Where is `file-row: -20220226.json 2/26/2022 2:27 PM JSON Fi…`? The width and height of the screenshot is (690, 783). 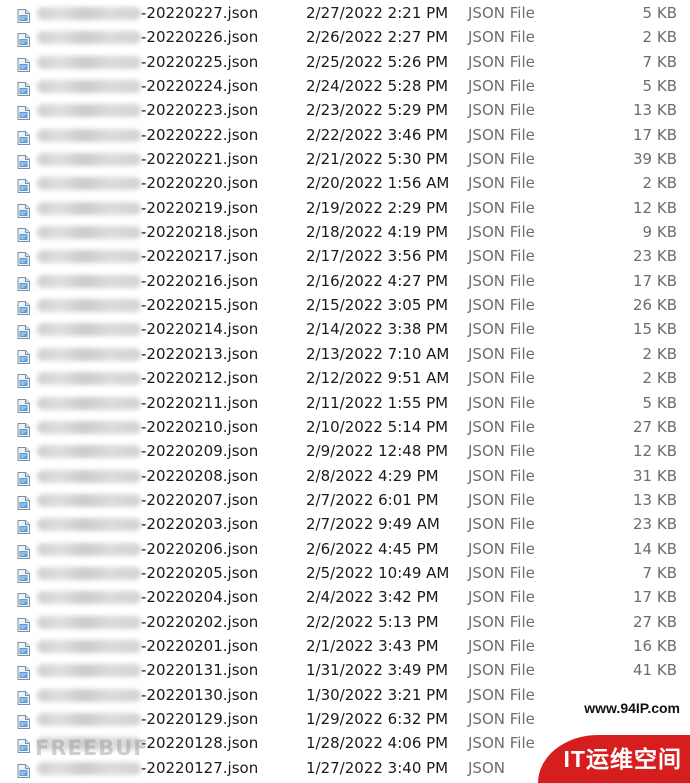 file-row: -20220226.json 2/26/2022 2:27 PM JSON Fi… is located at coordinates (345, 37).